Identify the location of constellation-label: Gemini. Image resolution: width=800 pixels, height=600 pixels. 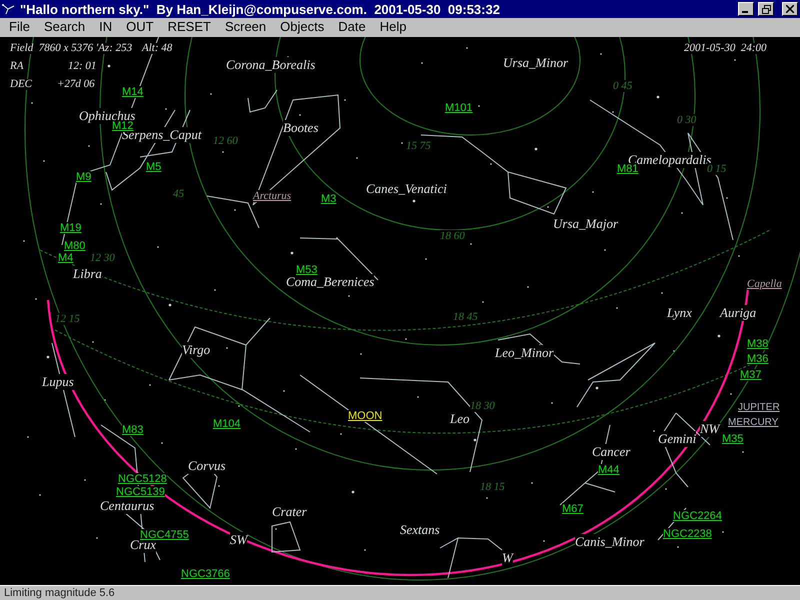
(677, 439).